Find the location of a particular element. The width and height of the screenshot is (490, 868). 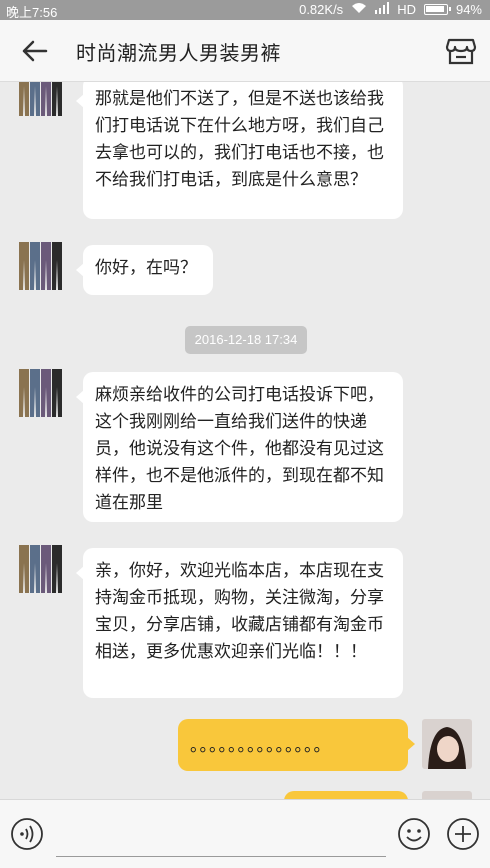

signal-icon is located at coordinates (382, 9).